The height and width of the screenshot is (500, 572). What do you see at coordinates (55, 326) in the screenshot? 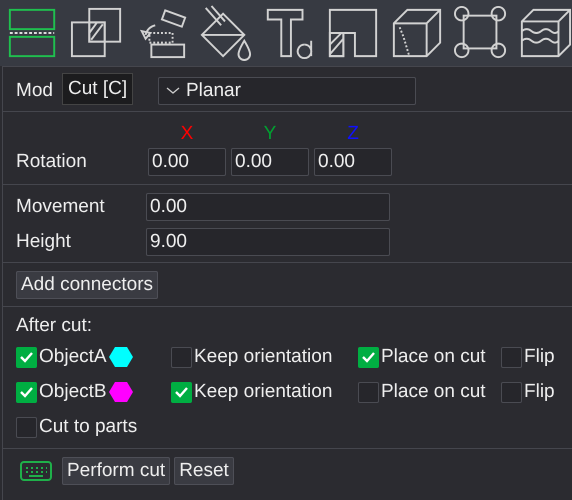
I see `after-cut-label: After cut:` at bounding box center [55, 326].